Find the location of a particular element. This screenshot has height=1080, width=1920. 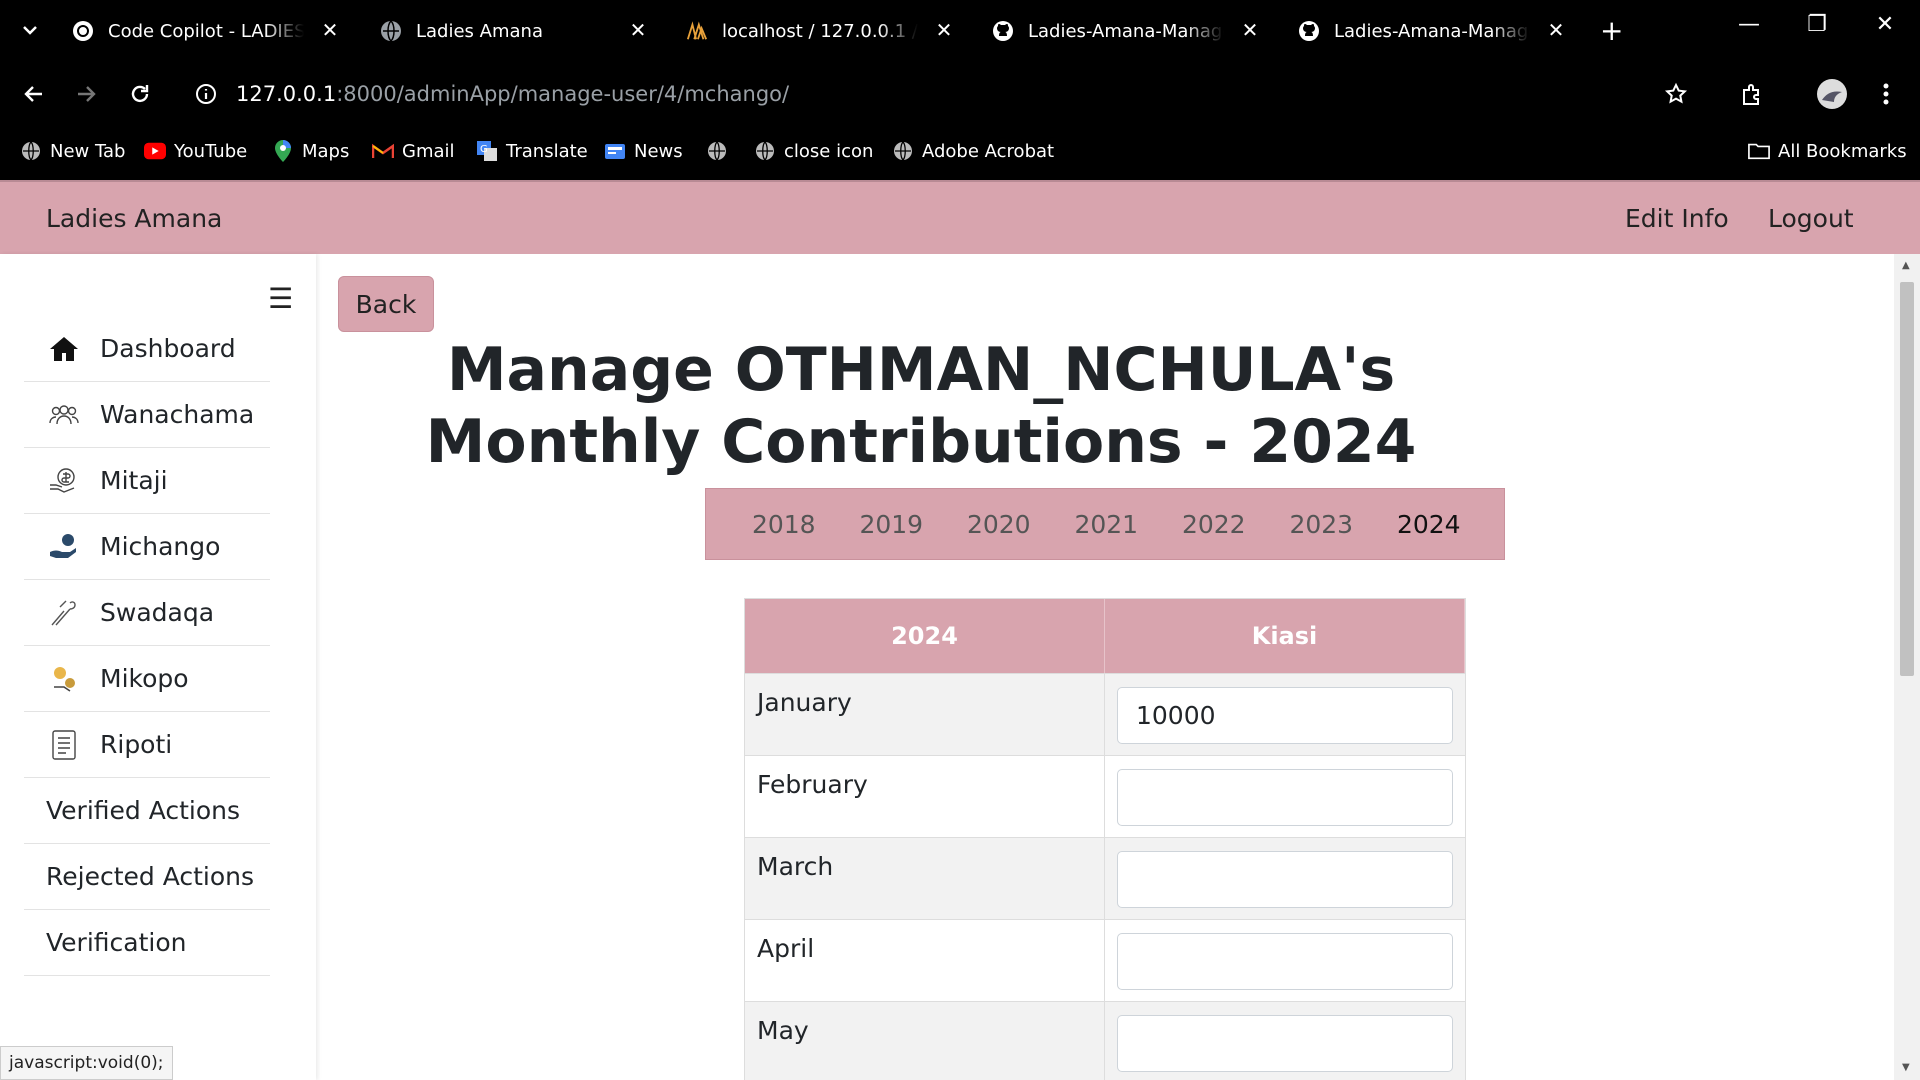

sidebar-item-michango: Michango is located at coordinates (147, 547).